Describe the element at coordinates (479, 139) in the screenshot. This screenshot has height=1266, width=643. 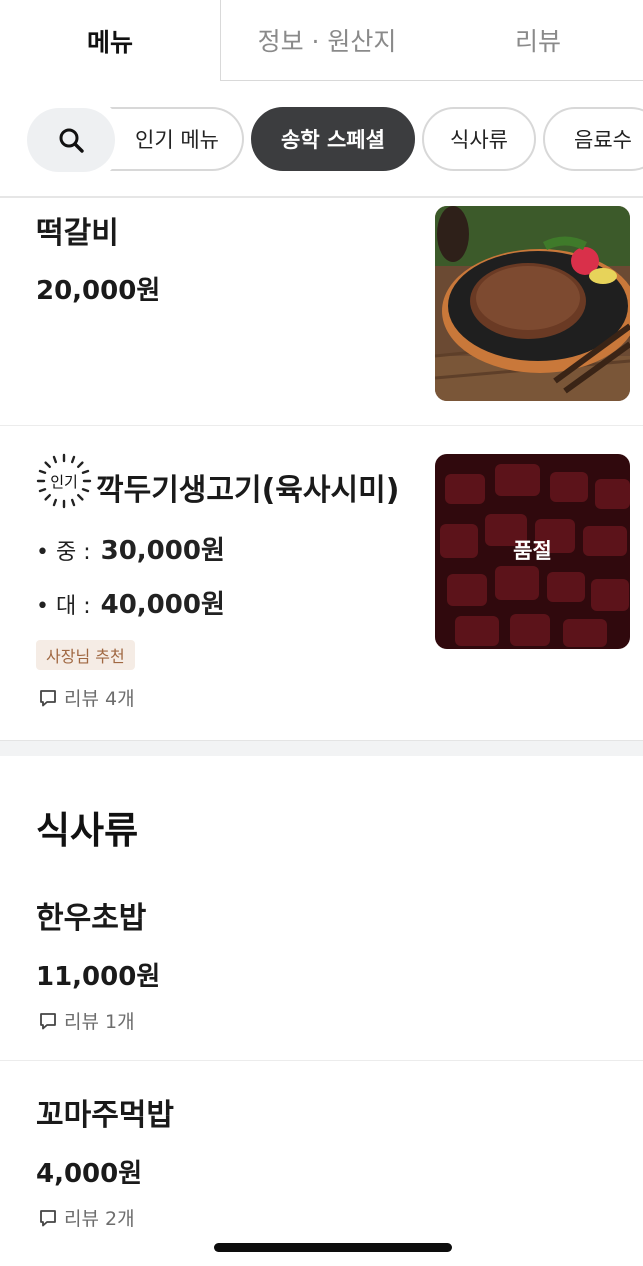
I see `chip-meals: 식사류` at that location.